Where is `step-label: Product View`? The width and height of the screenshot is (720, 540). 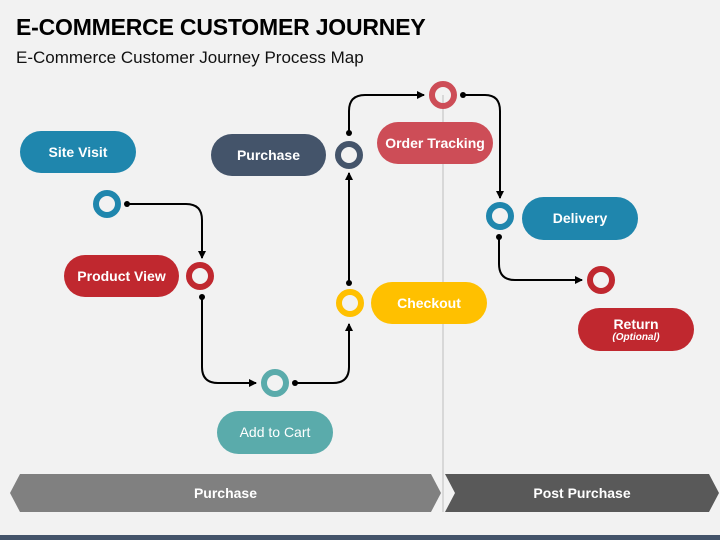 step-label: Product View is located at coordinates (121, 275).